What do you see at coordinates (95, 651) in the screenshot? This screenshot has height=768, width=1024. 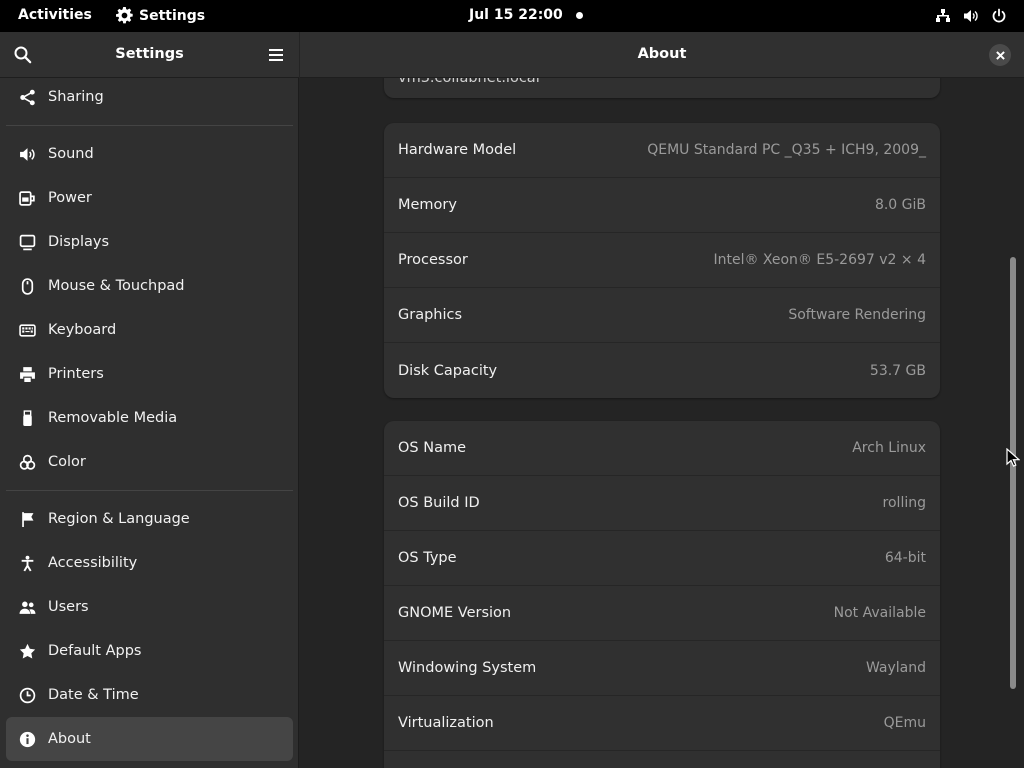 I see `sidebar-item-label: Default Apps` at bounding box center [95, 651].